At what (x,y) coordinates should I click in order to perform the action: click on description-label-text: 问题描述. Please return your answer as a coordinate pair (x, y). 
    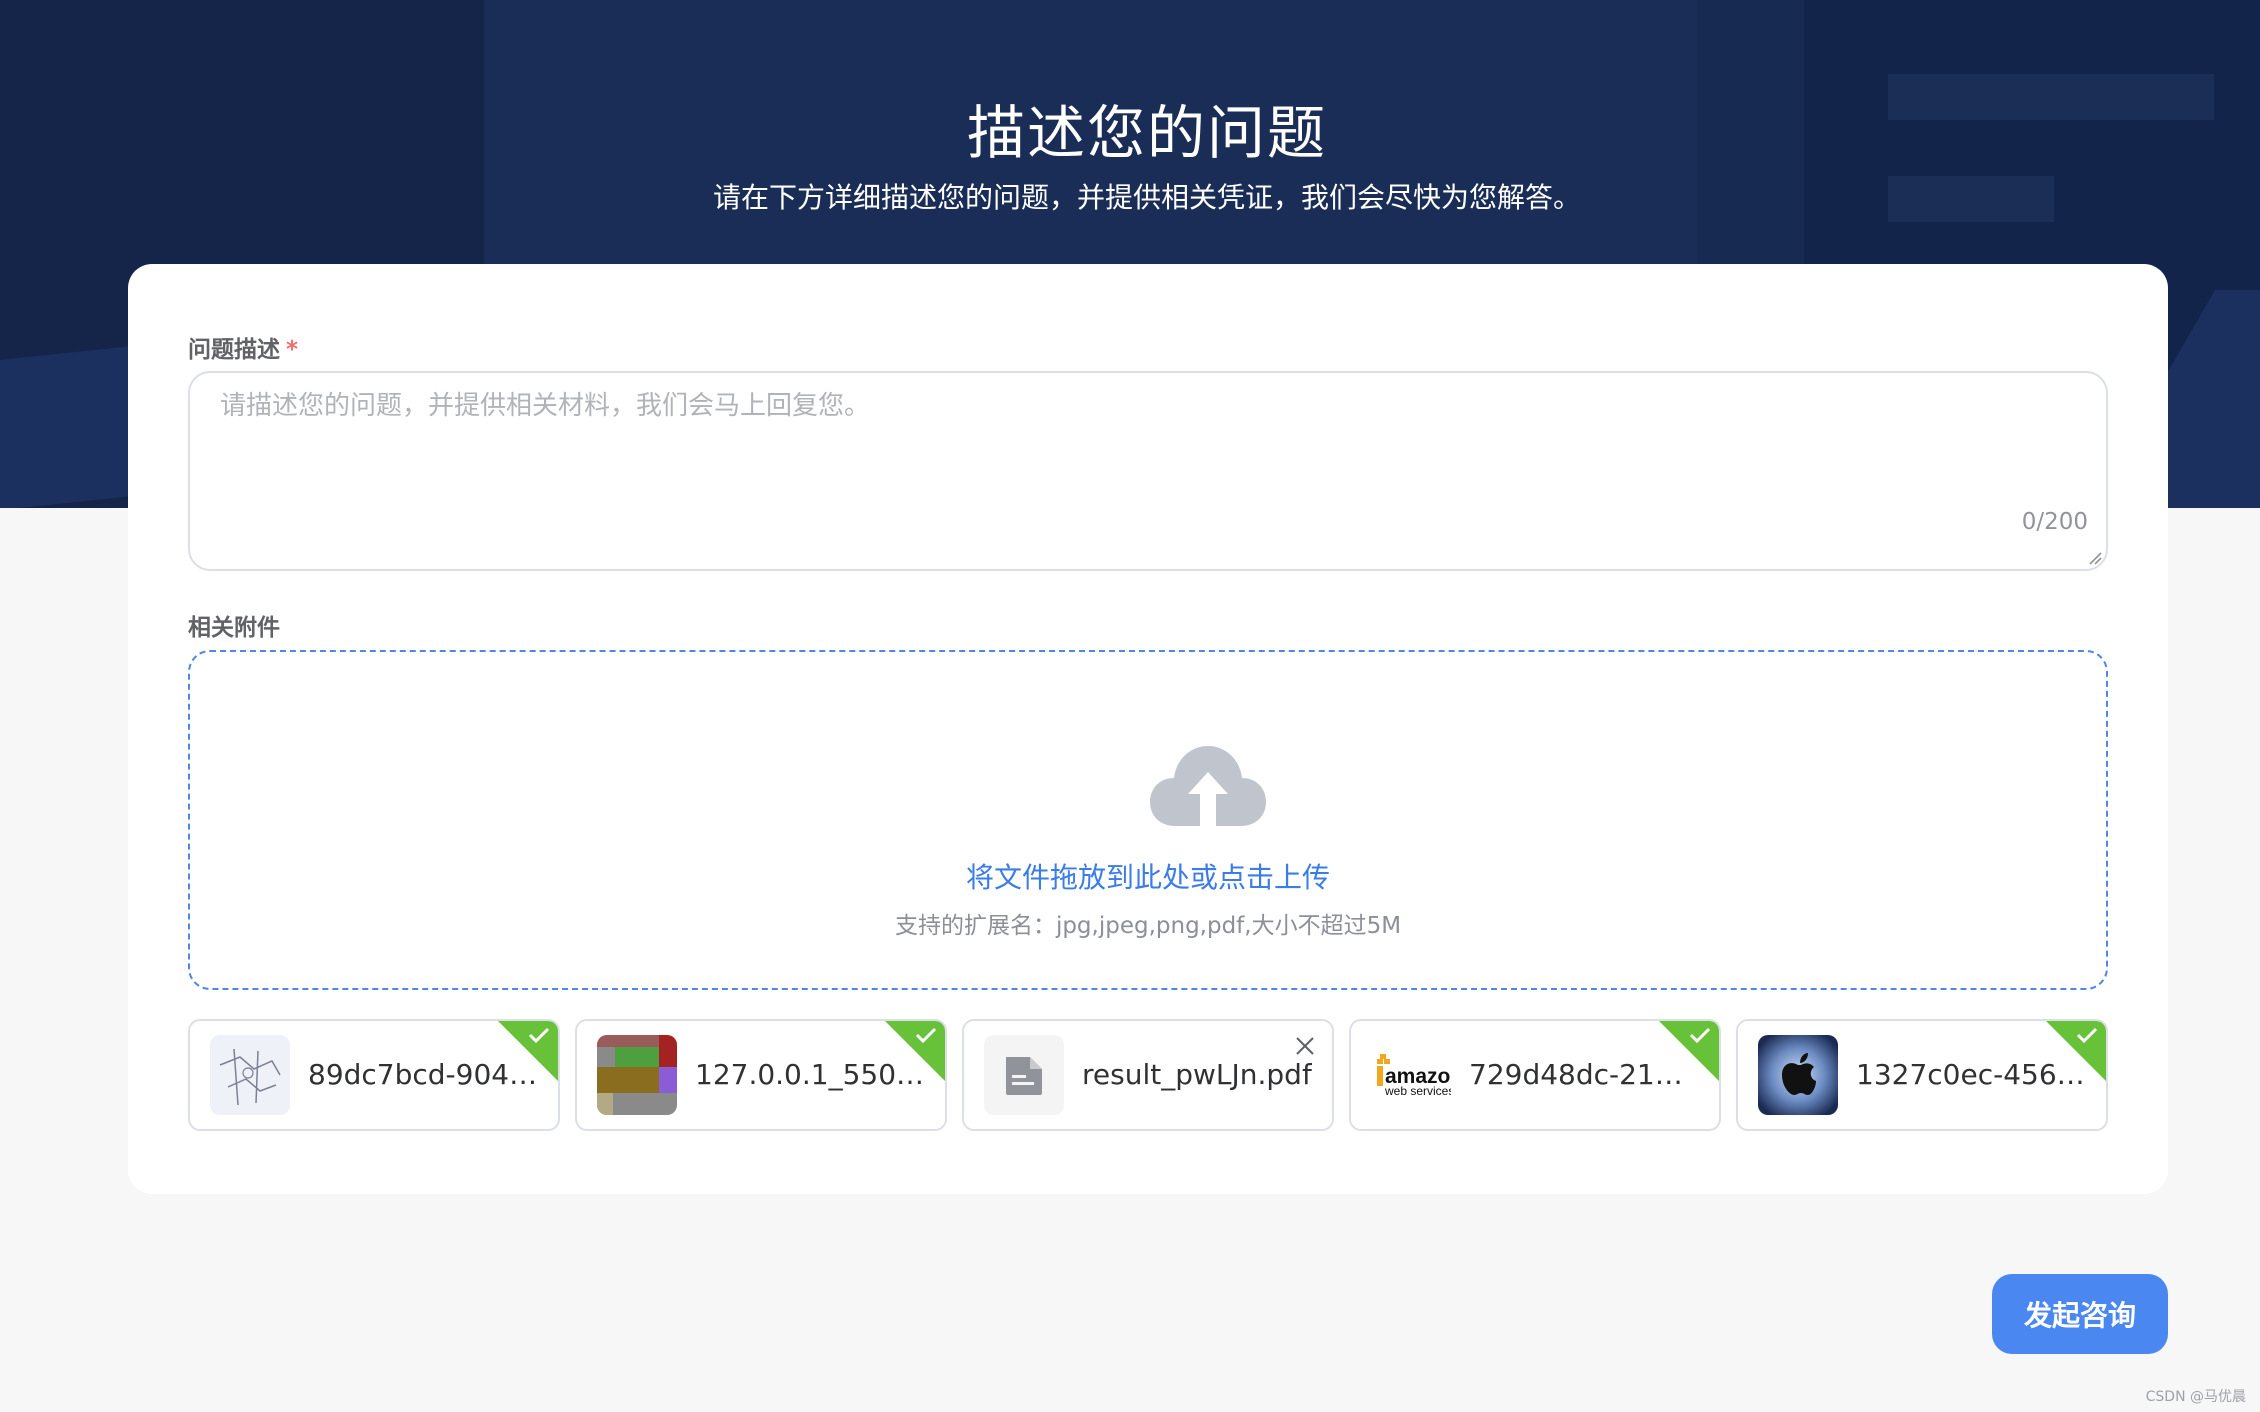
    Looking at the image, I should click on (234, 350).